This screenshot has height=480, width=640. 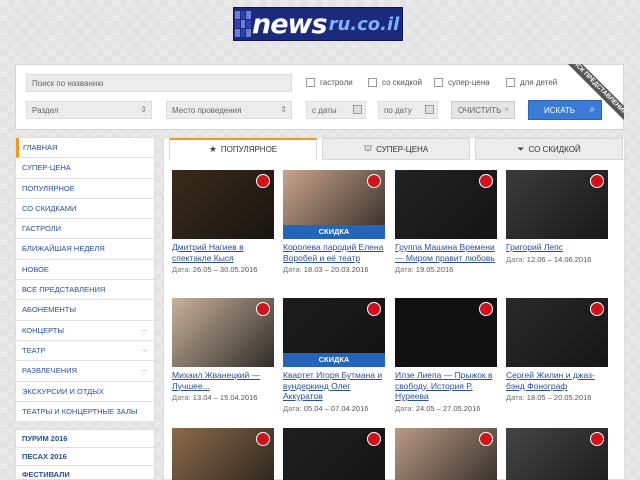 I want to click on date-prefix: Дата:, so click(x=404, y=408).